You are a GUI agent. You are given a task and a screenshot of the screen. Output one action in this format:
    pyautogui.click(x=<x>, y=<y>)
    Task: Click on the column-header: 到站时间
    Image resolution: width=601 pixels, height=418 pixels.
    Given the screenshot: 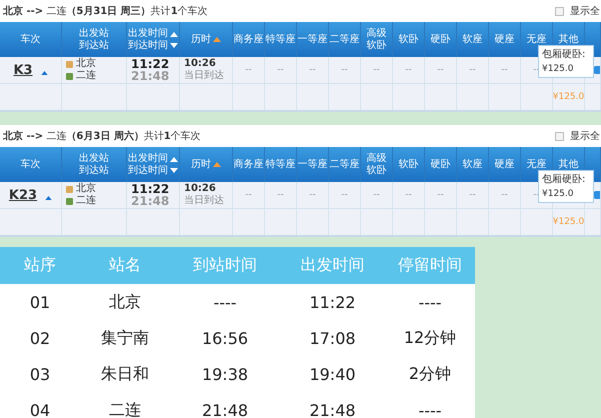 What is the action you would take?
    pyautogui.click(x=225, y=265)
    